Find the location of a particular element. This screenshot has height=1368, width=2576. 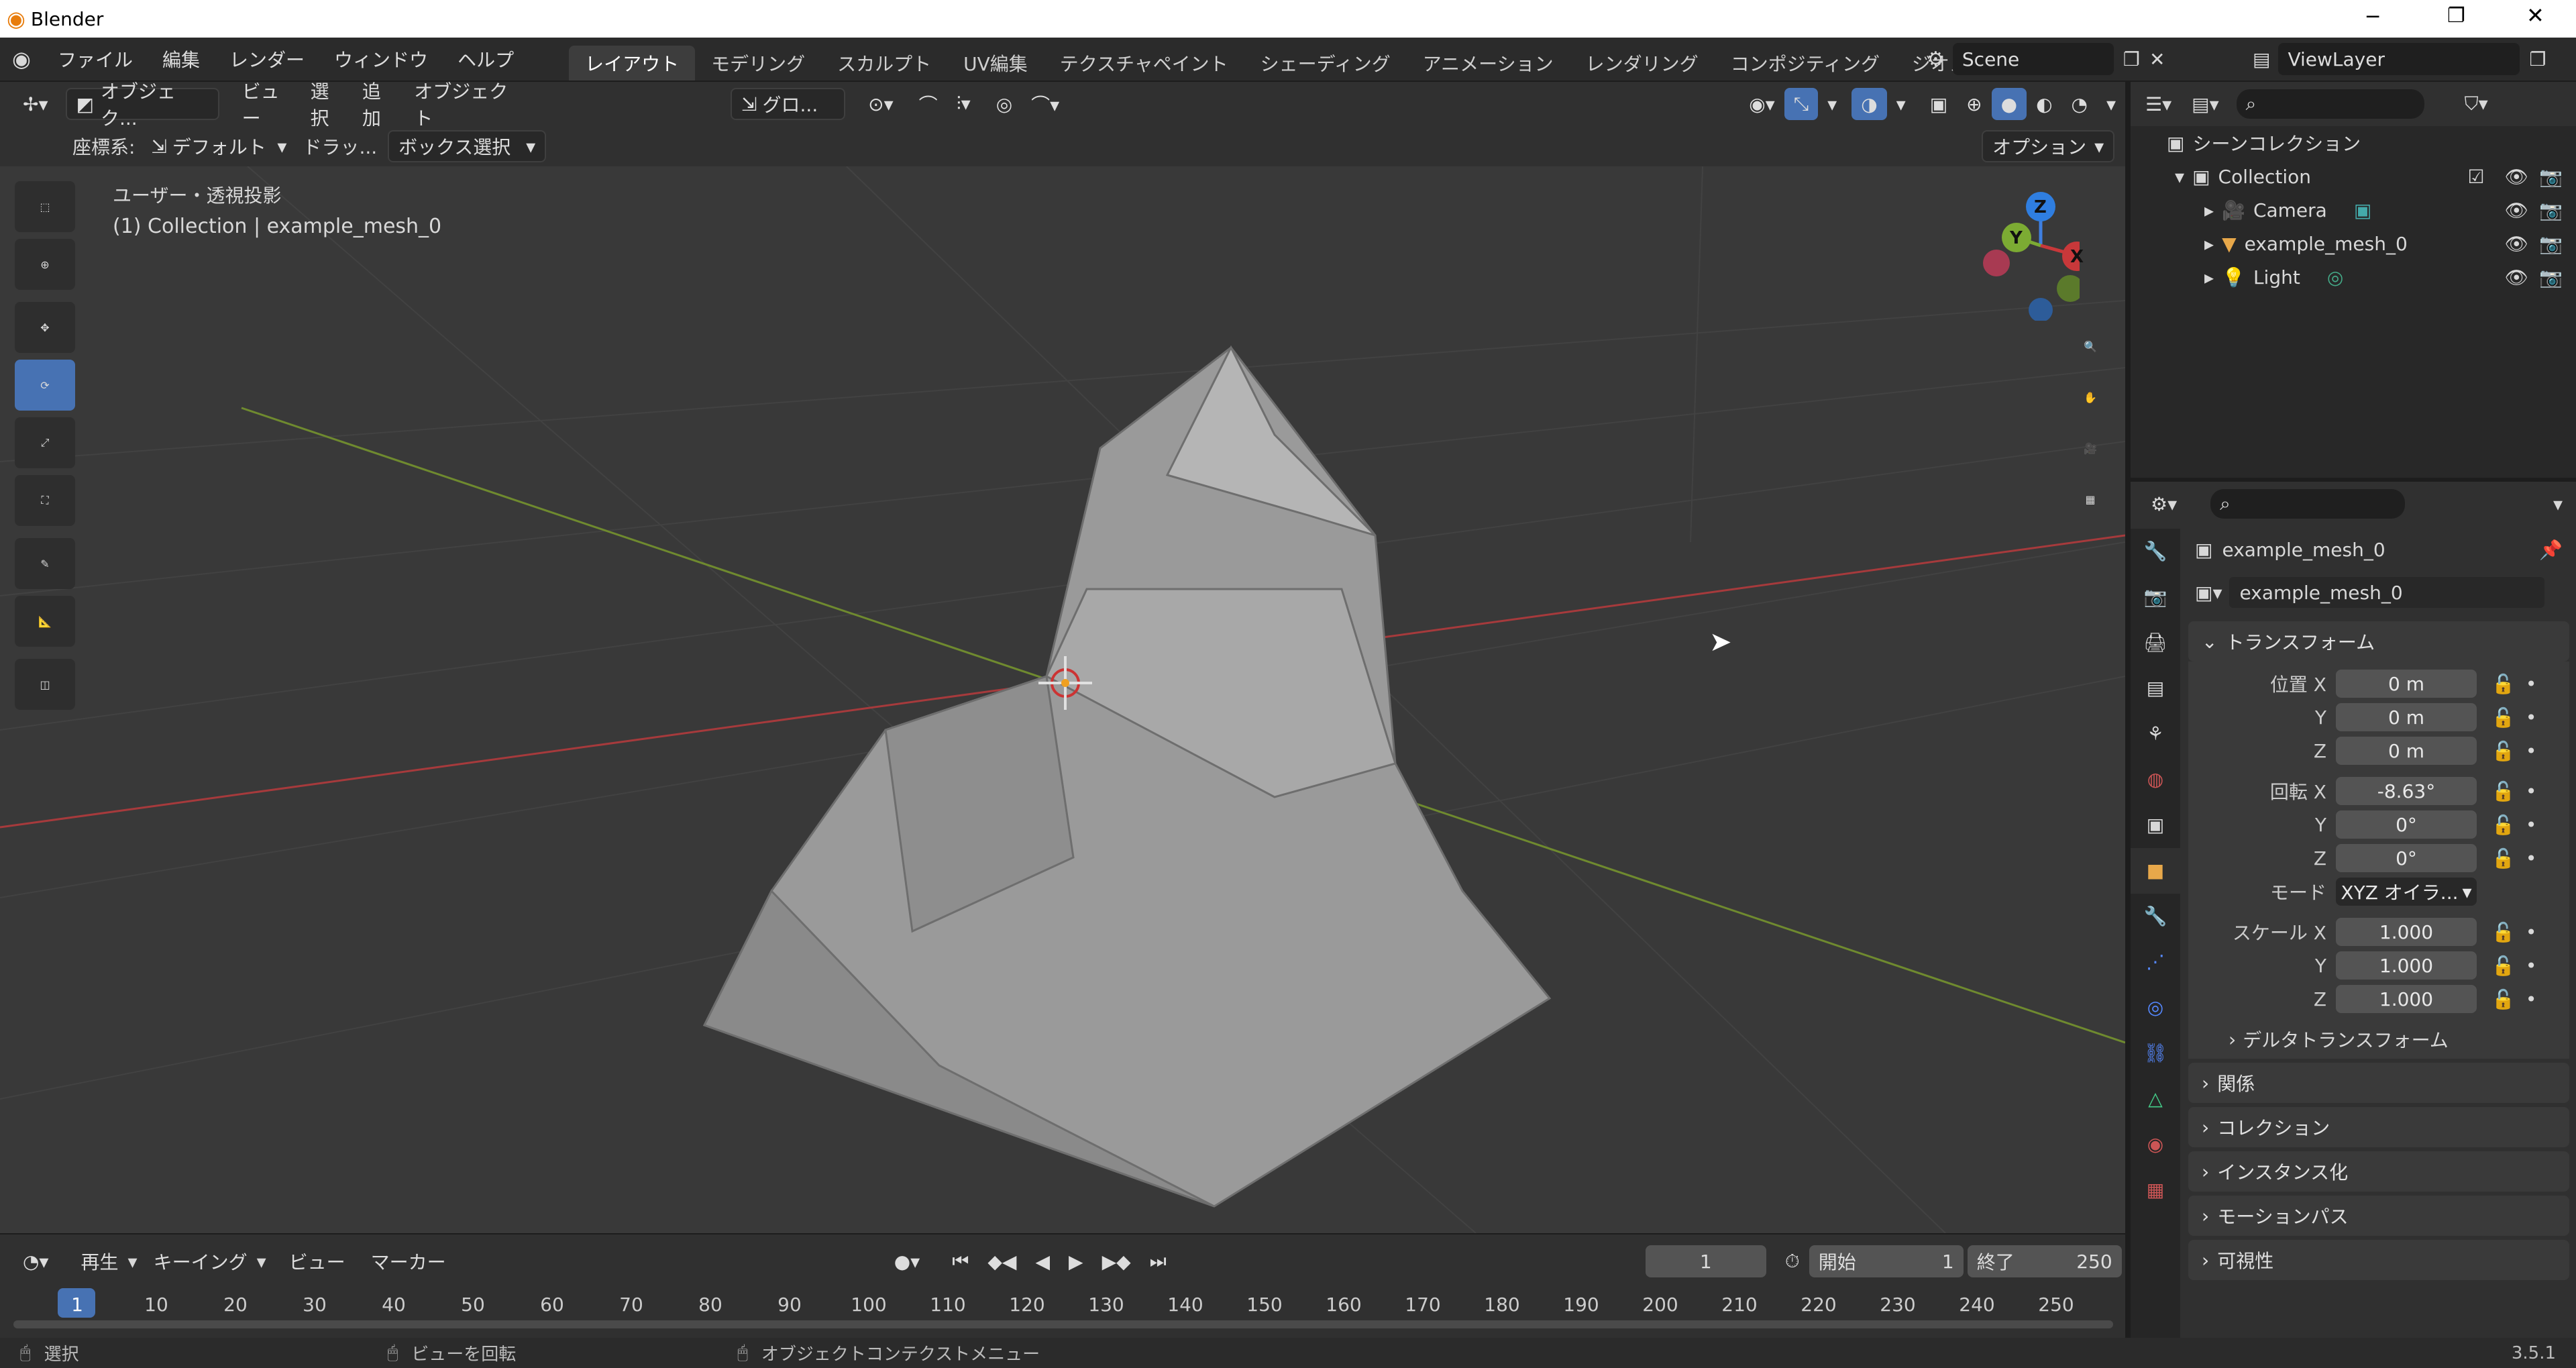

frame-start-field: 開始 1 is located at coordinates (1886, 1261).